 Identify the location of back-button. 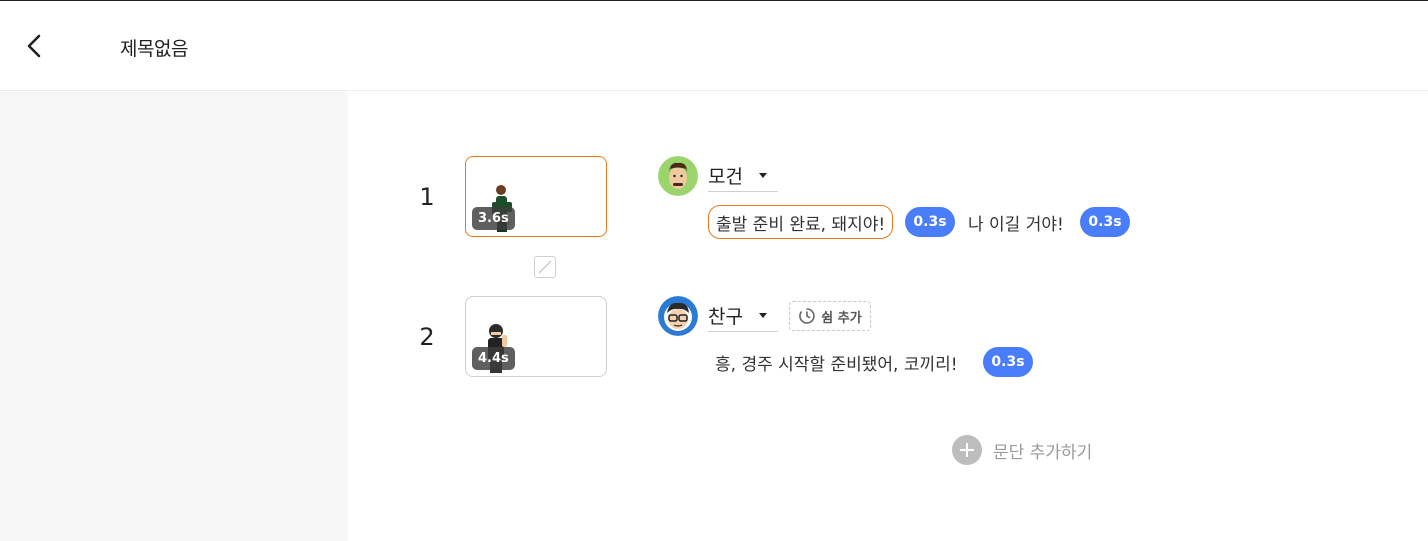
(34, 46).